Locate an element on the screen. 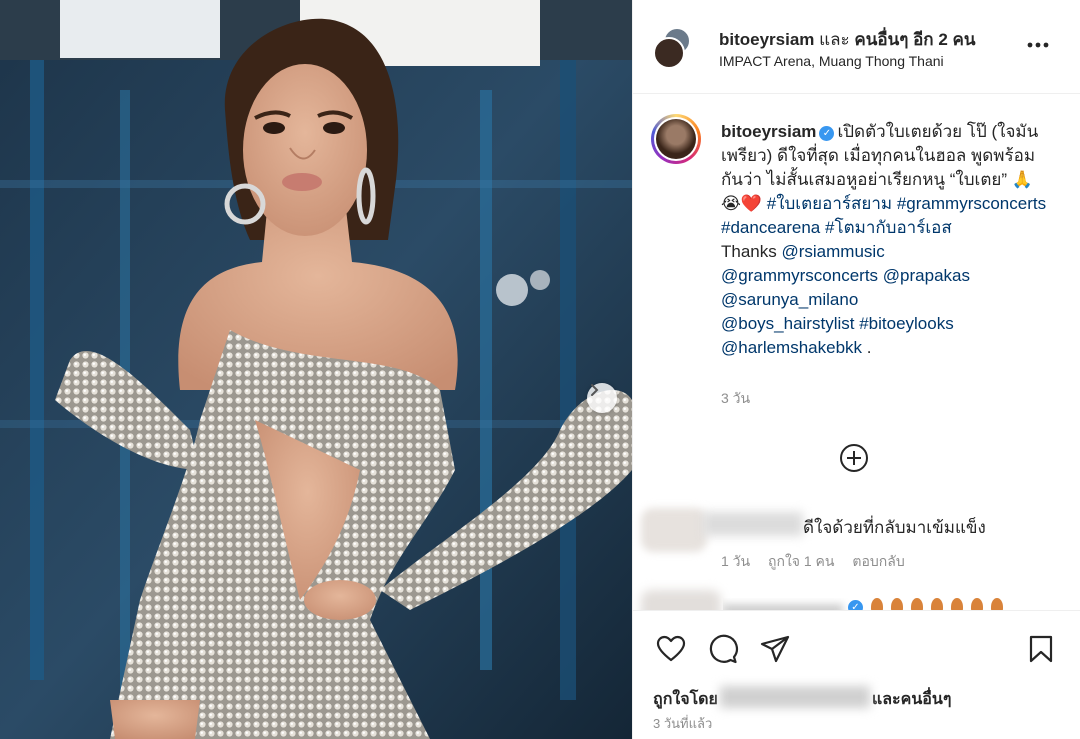  likes-others-link: คนอื่นๆ is located at coordinates (926, 699).